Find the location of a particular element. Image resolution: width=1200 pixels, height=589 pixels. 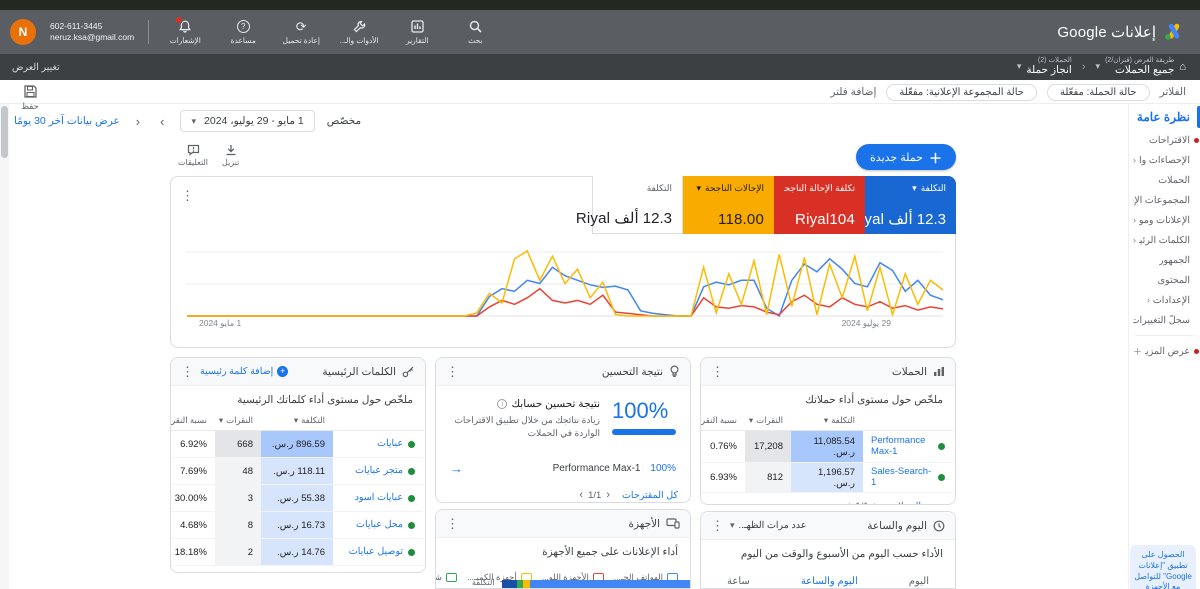

show-last-30-days-link: عرض بيانات آخر 30 يومًا is located at coordinates (67, 121).